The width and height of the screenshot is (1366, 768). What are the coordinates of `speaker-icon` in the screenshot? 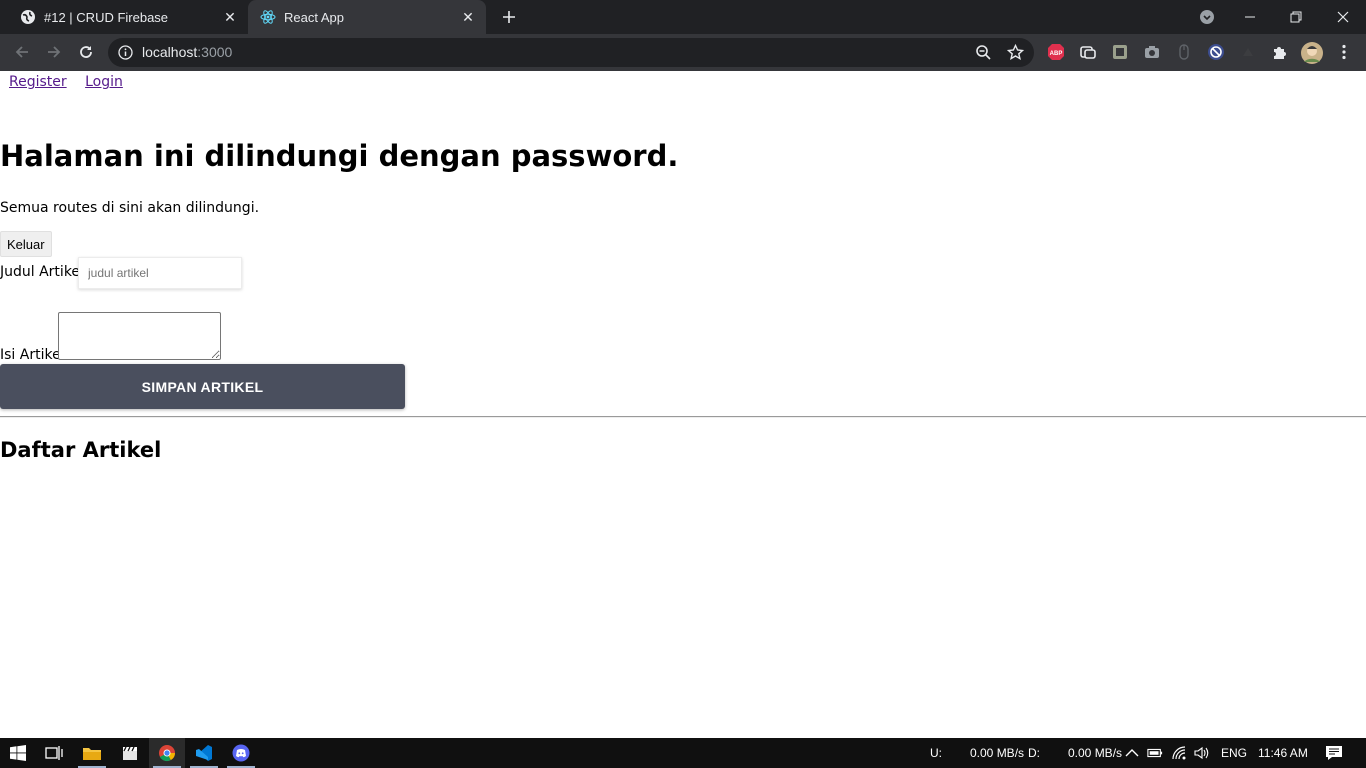 It's located at (1202, 753).